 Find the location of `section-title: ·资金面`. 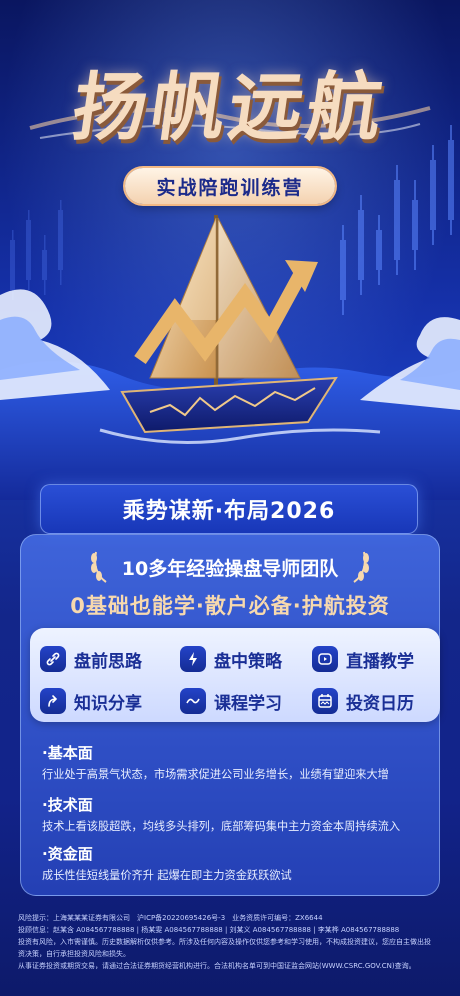

section-title: ·资金面 is located at coordinates (67, 854).